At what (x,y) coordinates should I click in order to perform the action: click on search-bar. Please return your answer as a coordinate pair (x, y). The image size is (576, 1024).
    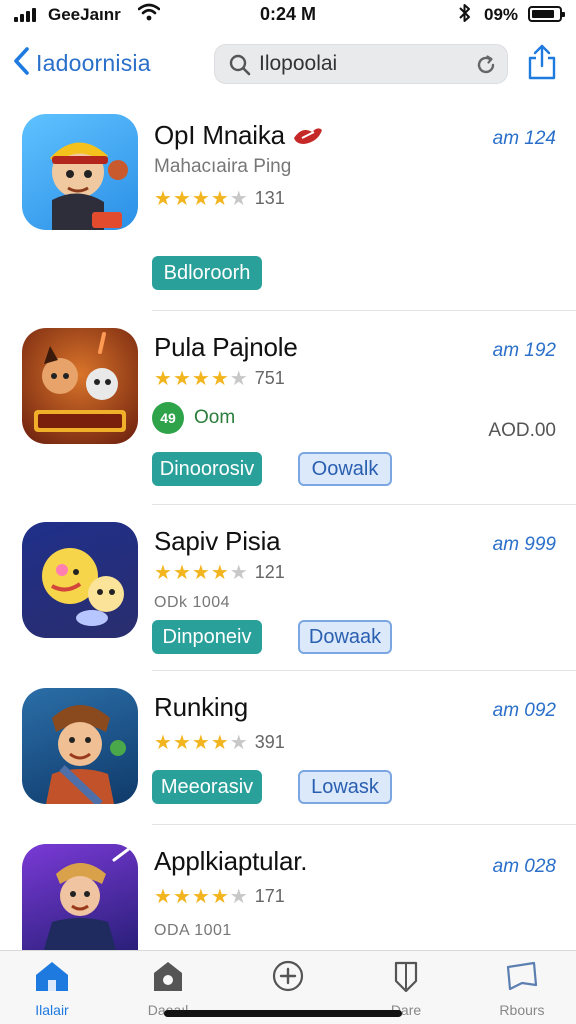
    Looking at the image, I should click on (361, 64).